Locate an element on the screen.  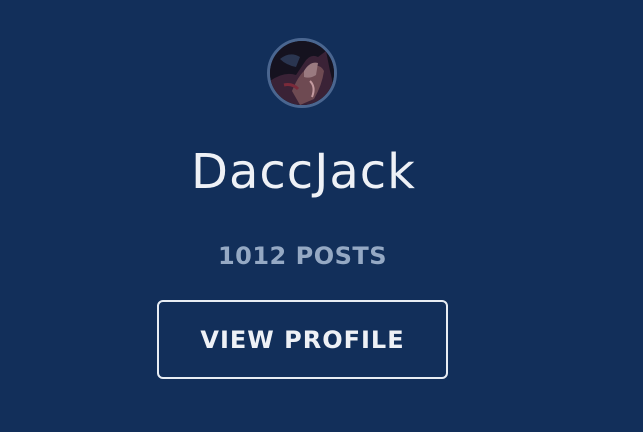
post-count-label: POSTS is located at coordinates (341, 256).